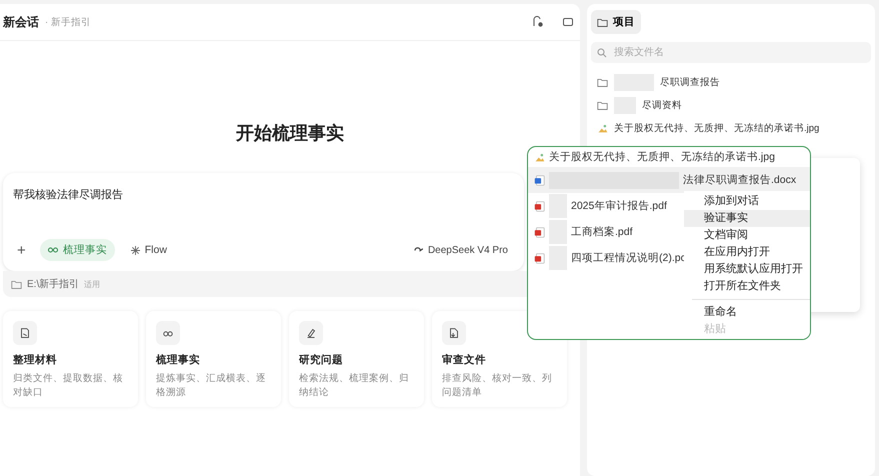 The width and height of the screenshot is (879, 476). What do you see at coordinates (21, 250) in the screenshot?
I see `add-button: +` at bounding box center [21, 250].